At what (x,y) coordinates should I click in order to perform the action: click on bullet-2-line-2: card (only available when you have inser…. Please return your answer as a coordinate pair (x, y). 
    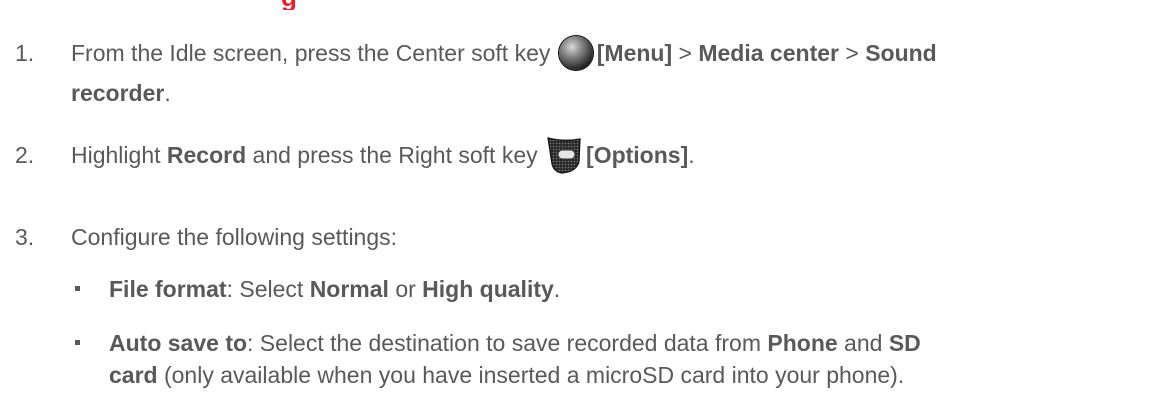
    Looking at the image, I should click on (507, 375).